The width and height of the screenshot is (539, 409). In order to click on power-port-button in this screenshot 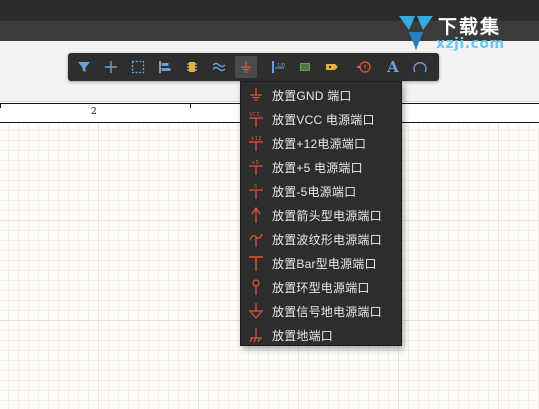, I will do `click(246, 67)`.